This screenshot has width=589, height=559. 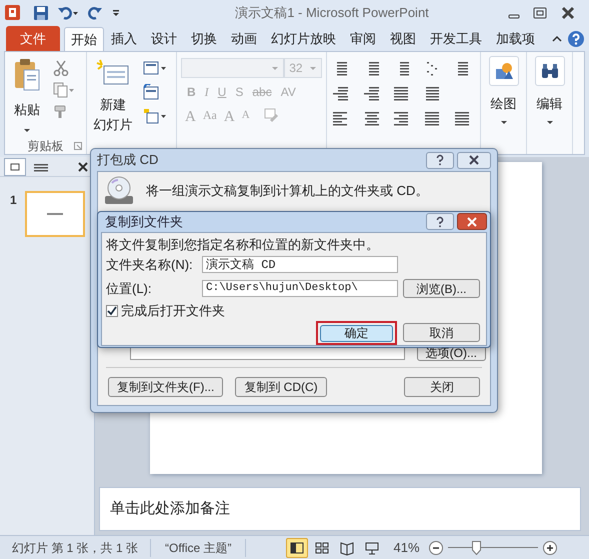 What do you see at coordinates (198, 547) in the screenshot?
I see `theme-name: “Office 主题”` at bounding box center [198, 547].